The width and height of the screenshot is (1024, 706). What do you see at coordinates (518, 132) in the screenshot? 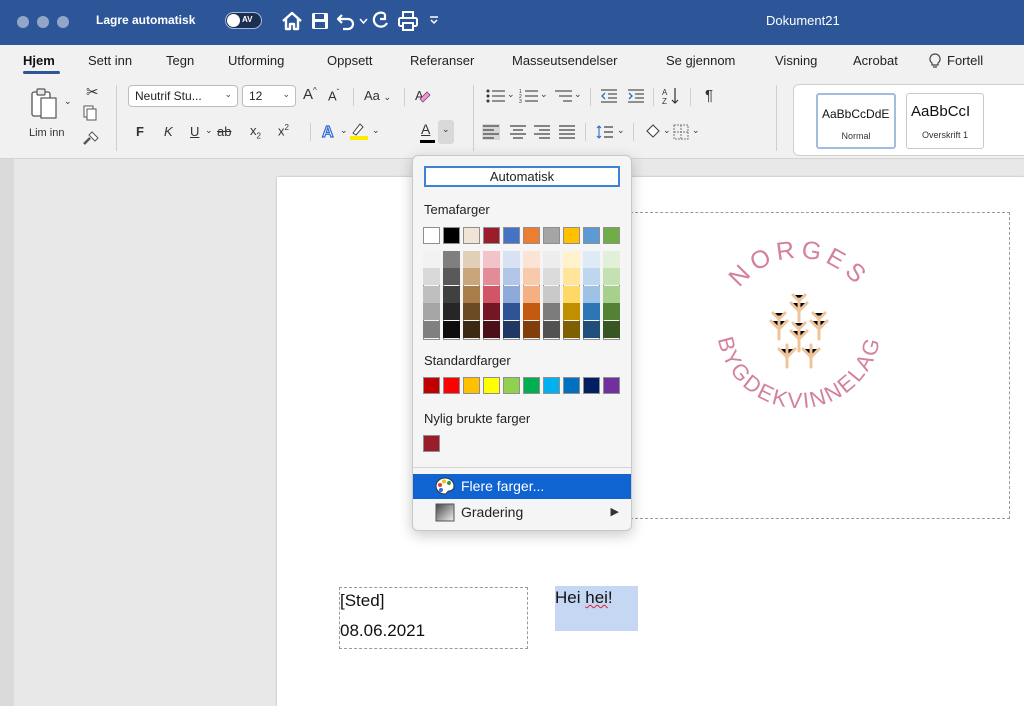
I see `align-center-icon` at bounding box center [518, 132].